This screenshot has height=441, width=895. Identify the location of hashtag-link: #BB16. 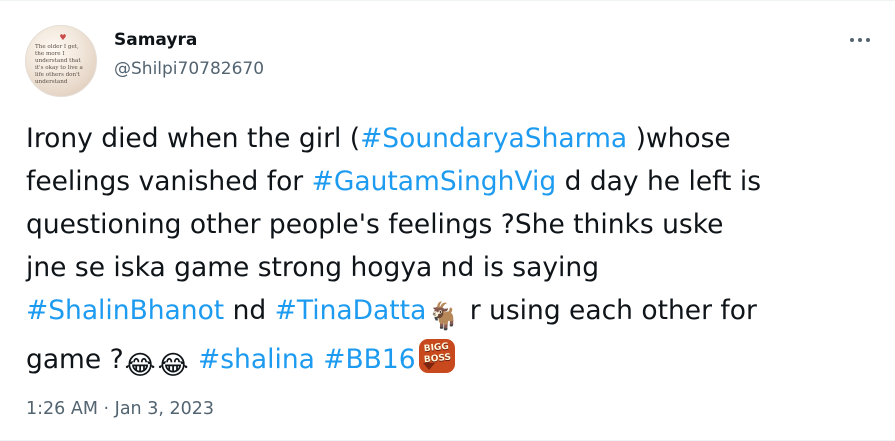
(369, 359).